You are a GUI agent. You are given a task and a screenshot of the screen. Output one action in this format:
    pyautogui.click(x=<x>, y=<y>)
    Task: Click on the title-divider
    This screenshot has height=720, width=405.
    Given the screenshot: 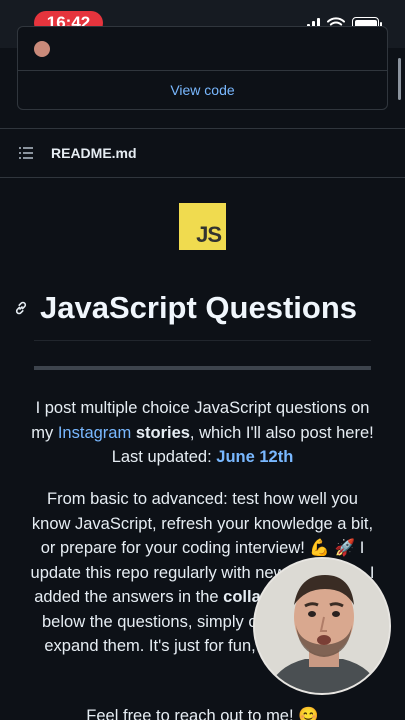 What is the action you would take?
    pyautogui.click(x=202, y=340)
    